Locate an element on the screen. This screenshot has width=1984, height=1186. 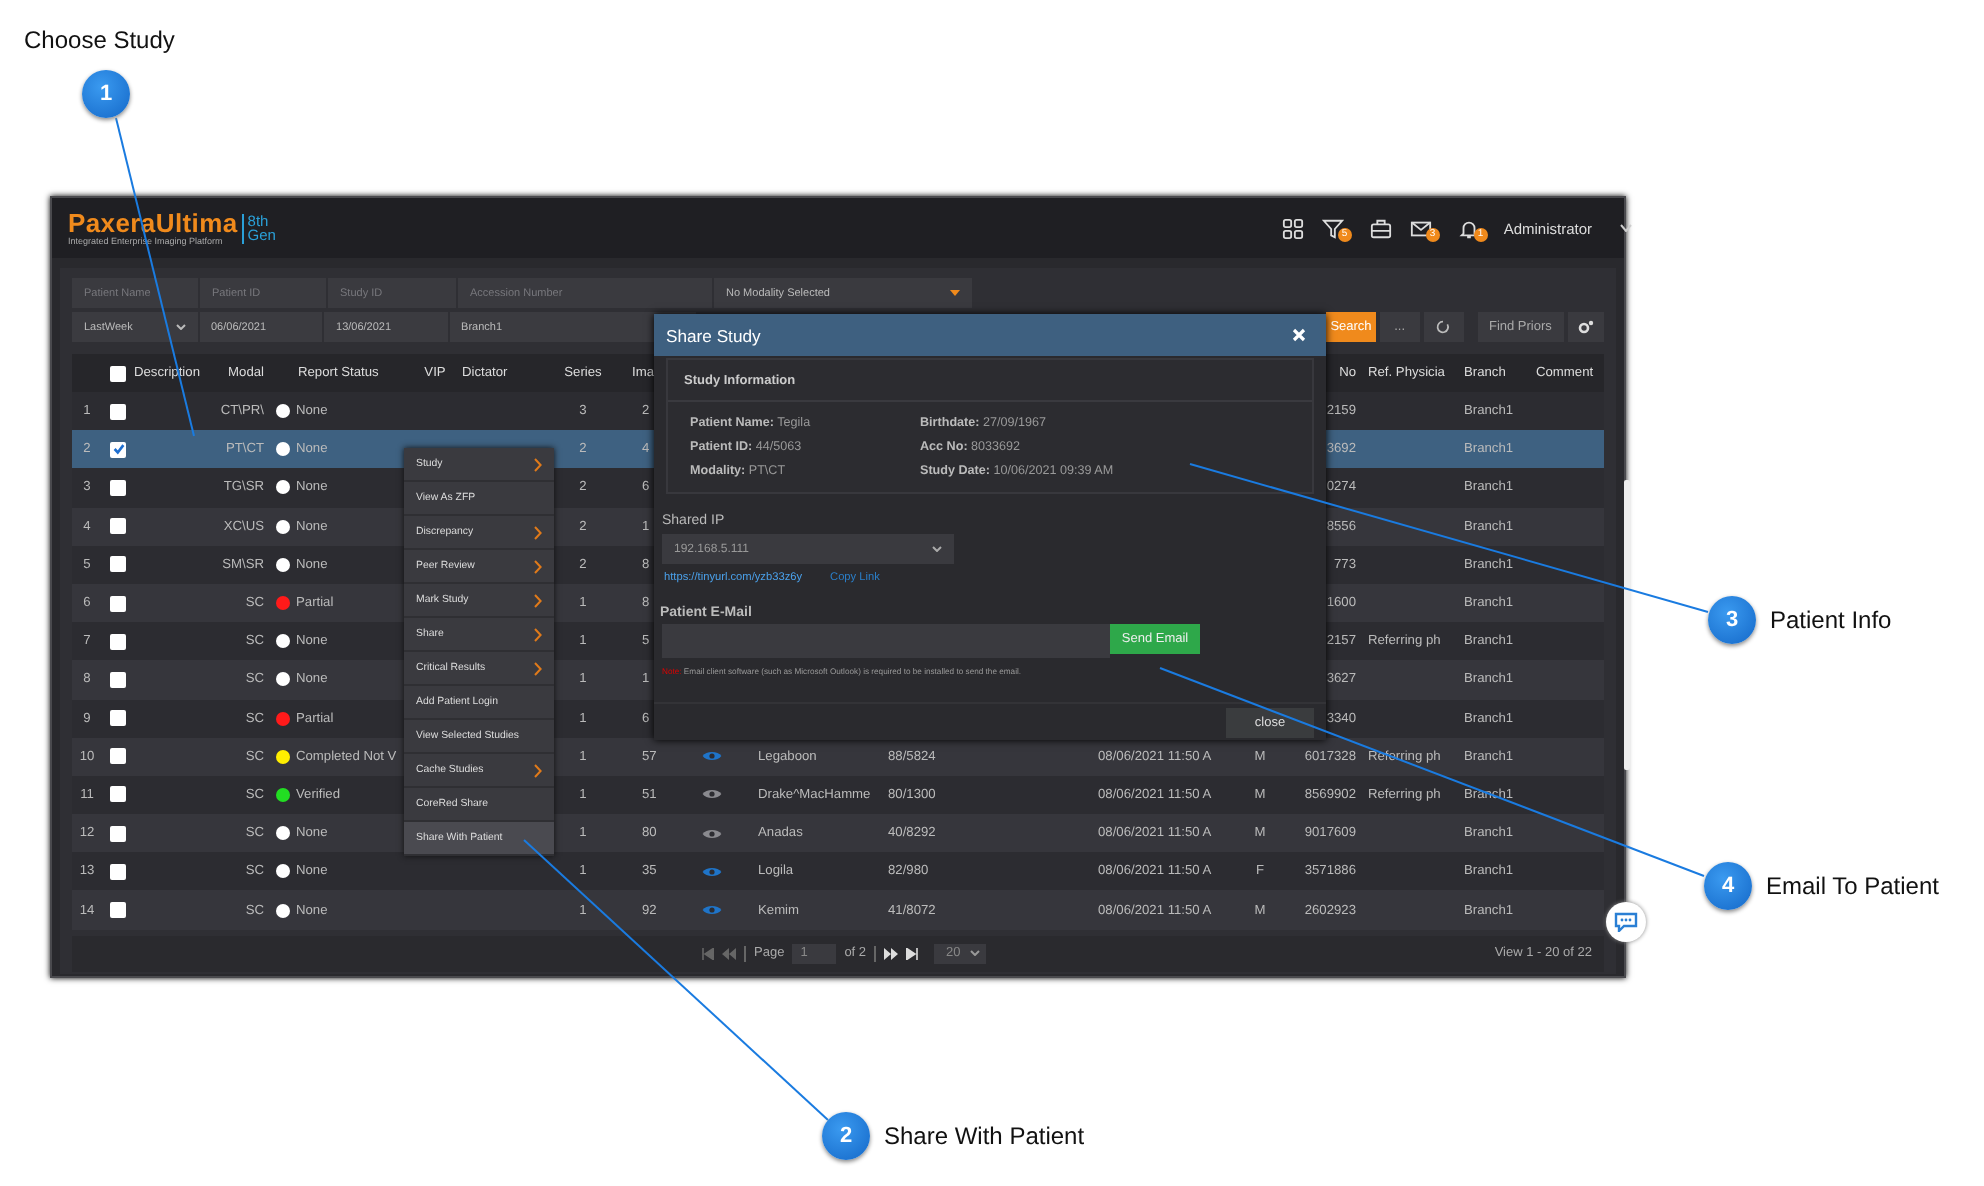
callout-label: Share With Patient is located at coordinates (984, 1136).